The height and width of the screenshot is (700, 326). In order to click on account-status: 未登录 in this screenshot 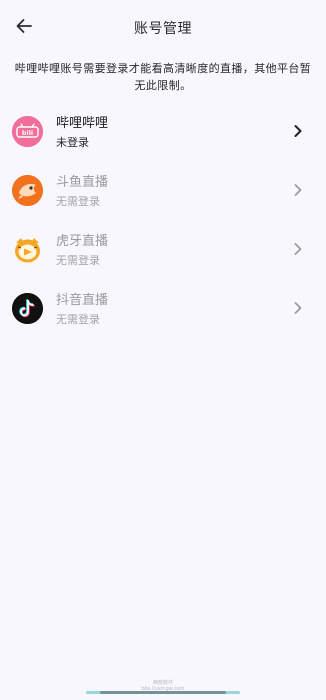, I will do `click(72, 142)`.